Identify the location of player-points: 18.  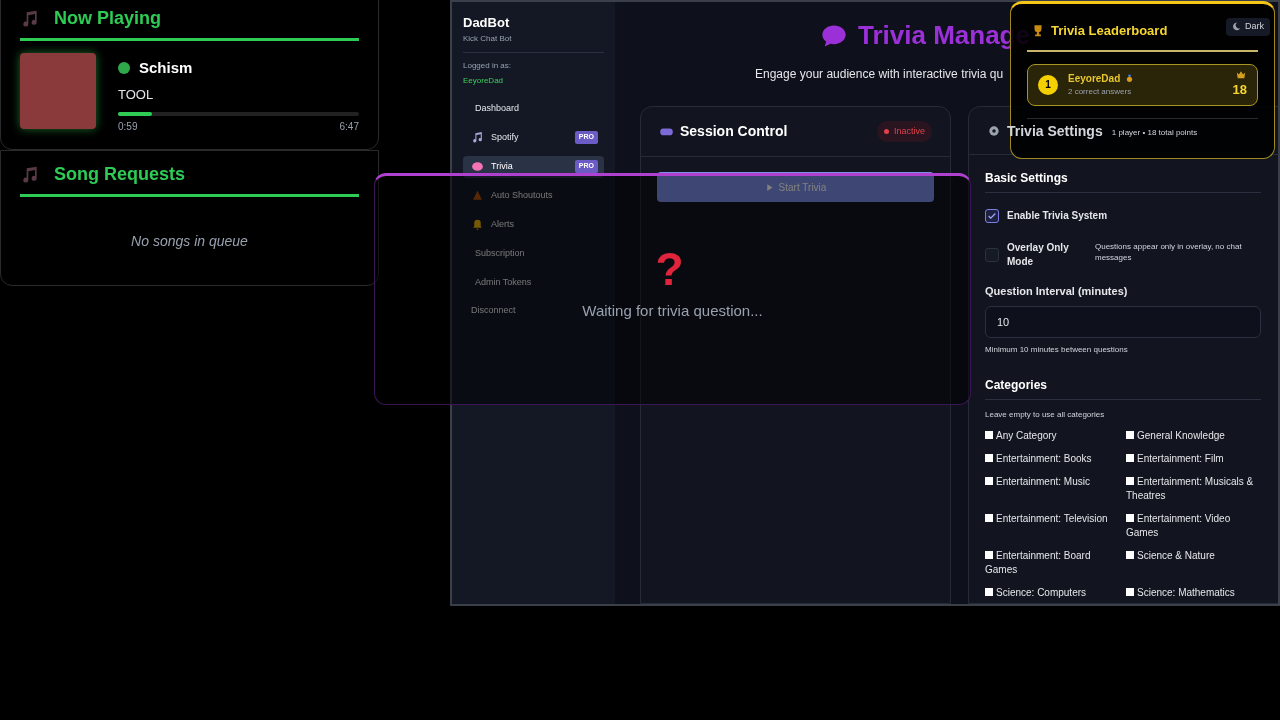
(1239, 89).